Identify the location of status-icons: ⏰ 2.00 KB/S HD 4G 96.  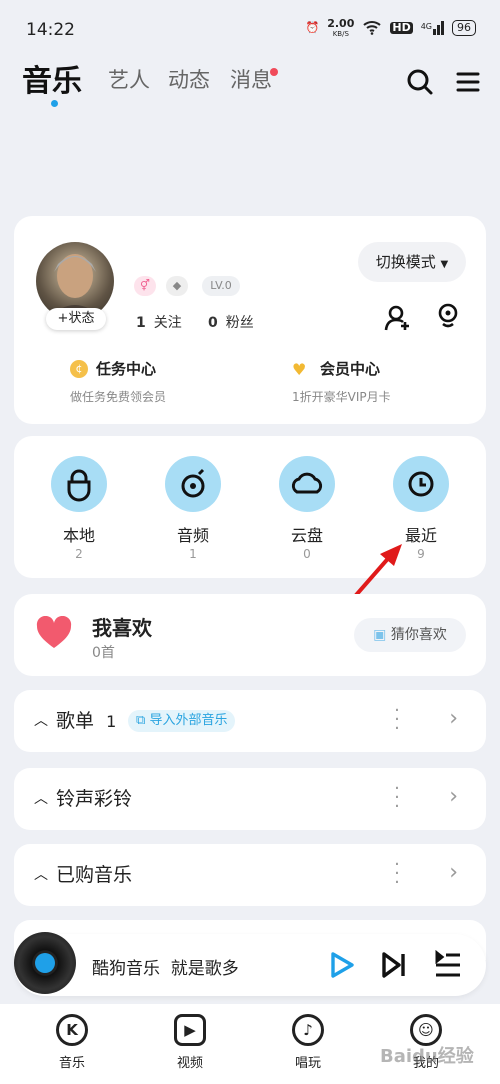
(391, 28).